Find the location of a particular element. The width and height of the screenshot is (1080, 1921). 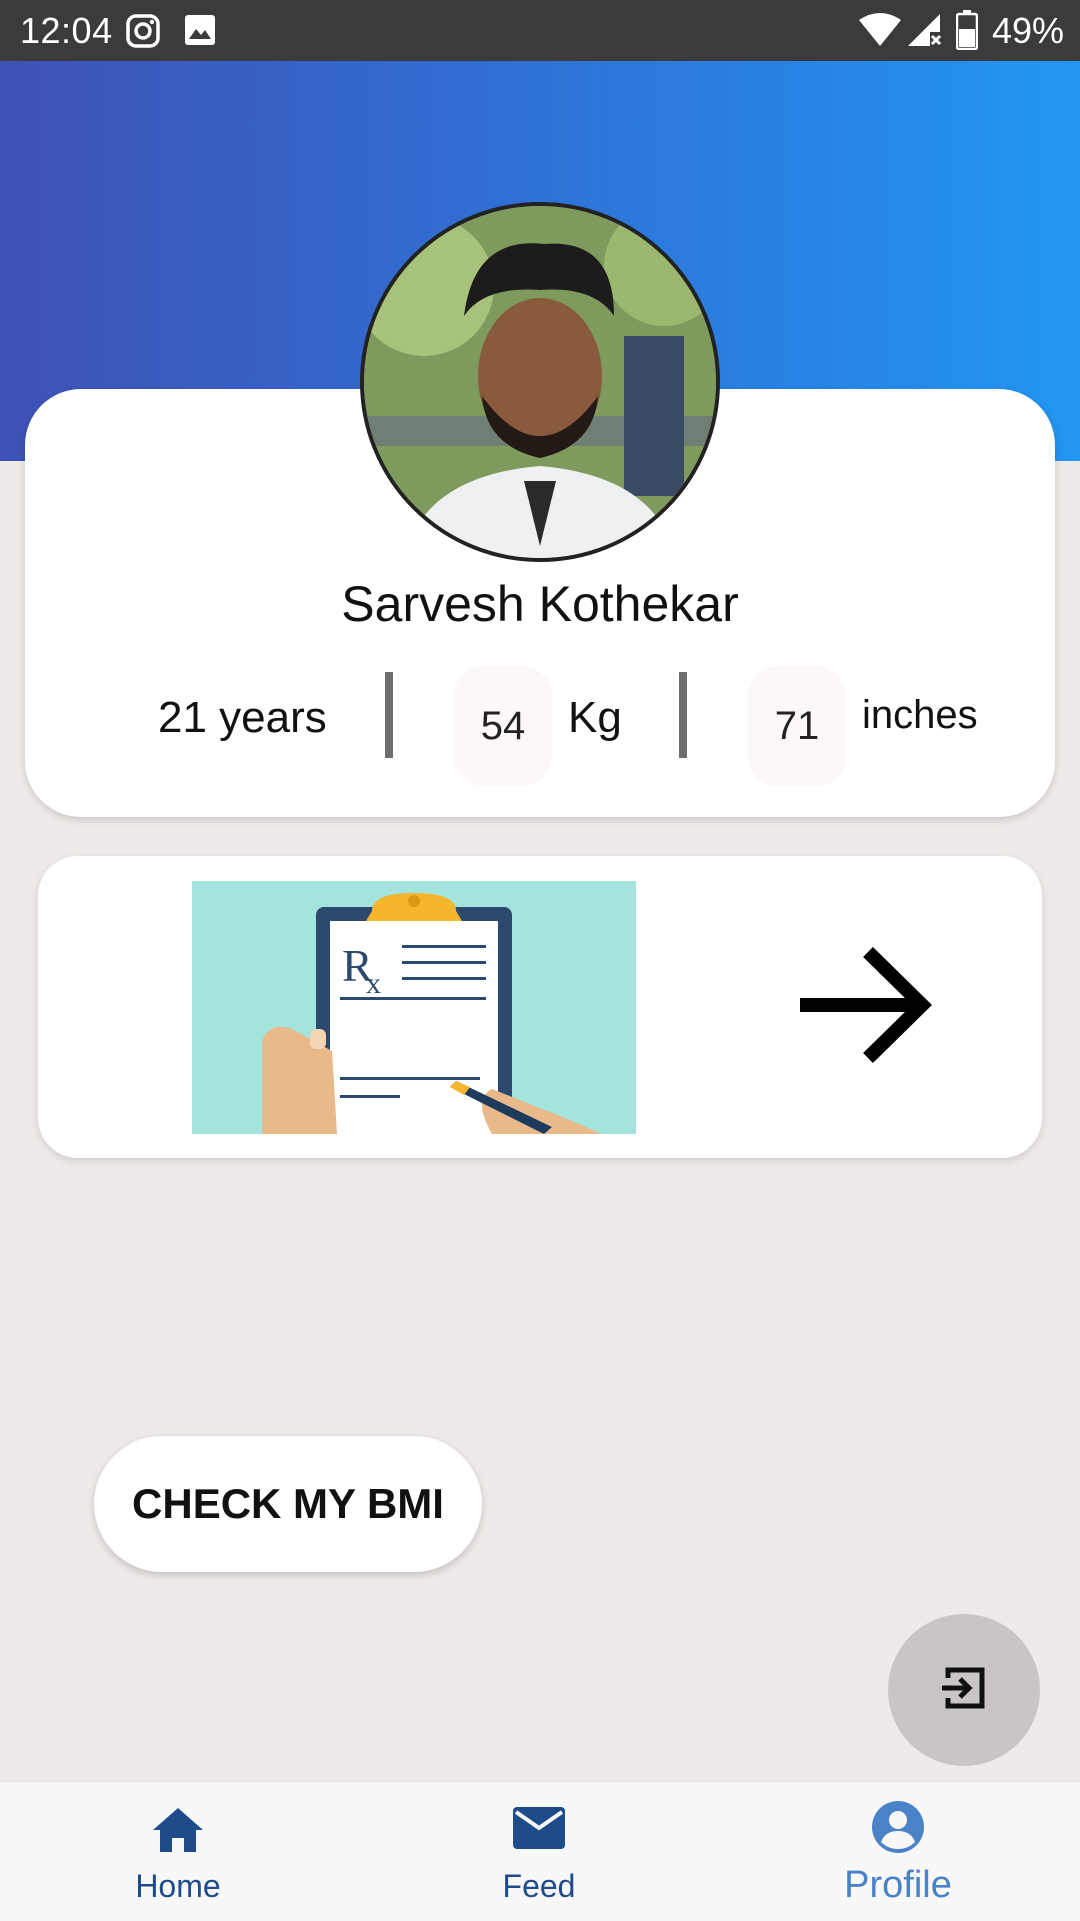

battery-percent: 49% is located at coordinates (1027, 30).